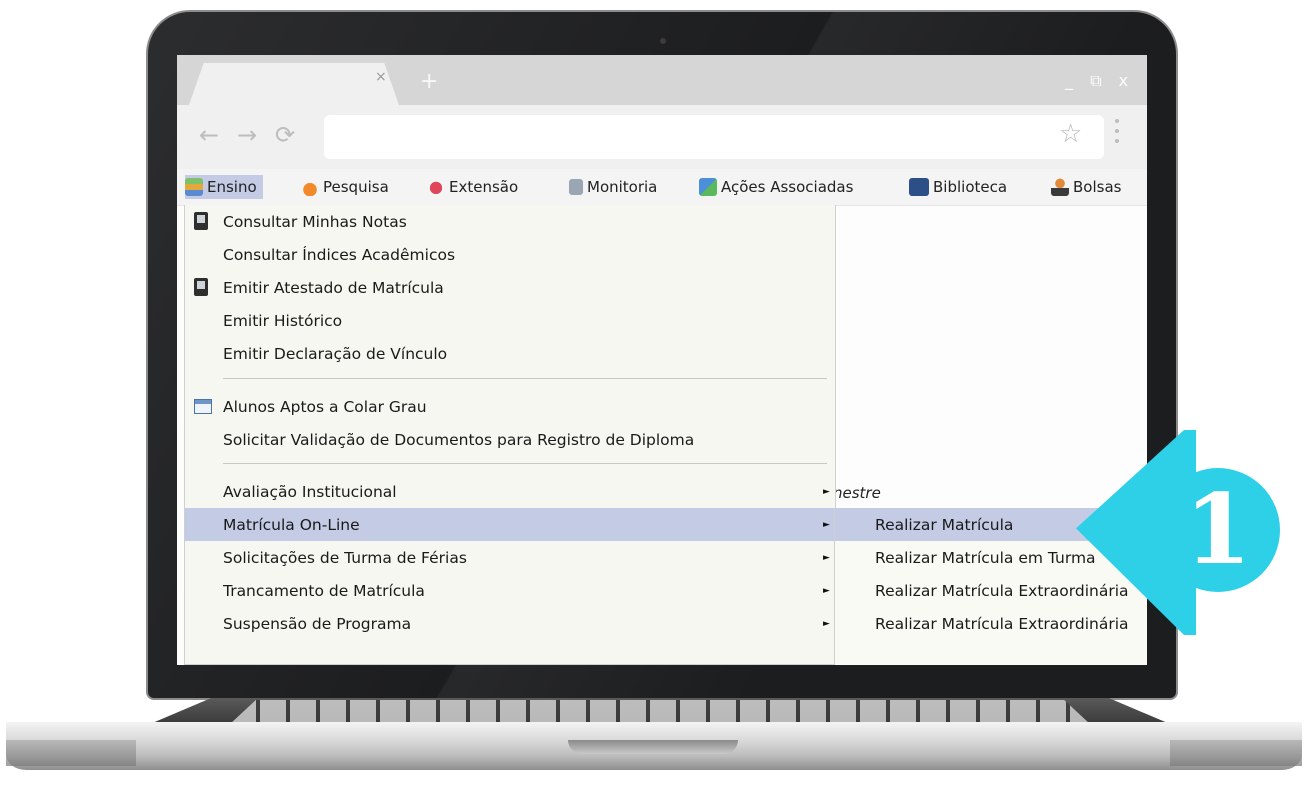 The width and height of the screenshot is (1306, 785). Describe the element at coordinates (310, 187) in the screenshot. I see `flask-icon` at that location.